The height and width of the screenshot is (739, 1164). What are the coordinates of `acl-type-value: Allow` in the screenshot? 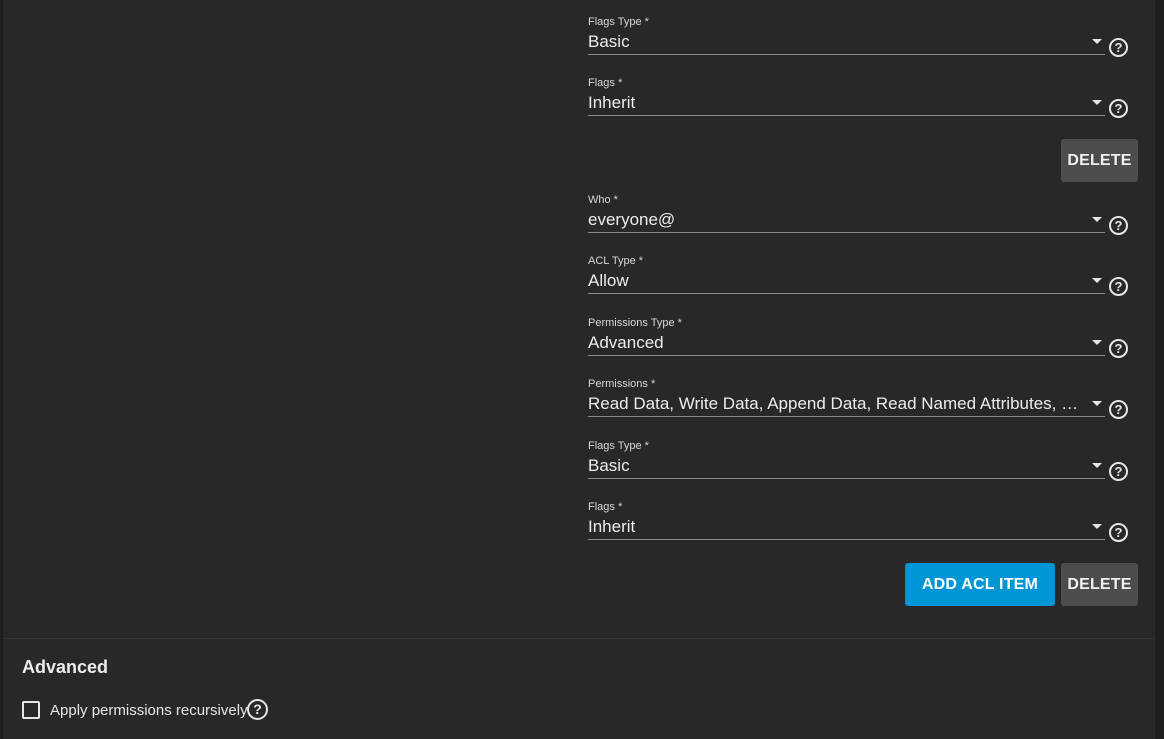 It's located at (608, 280).